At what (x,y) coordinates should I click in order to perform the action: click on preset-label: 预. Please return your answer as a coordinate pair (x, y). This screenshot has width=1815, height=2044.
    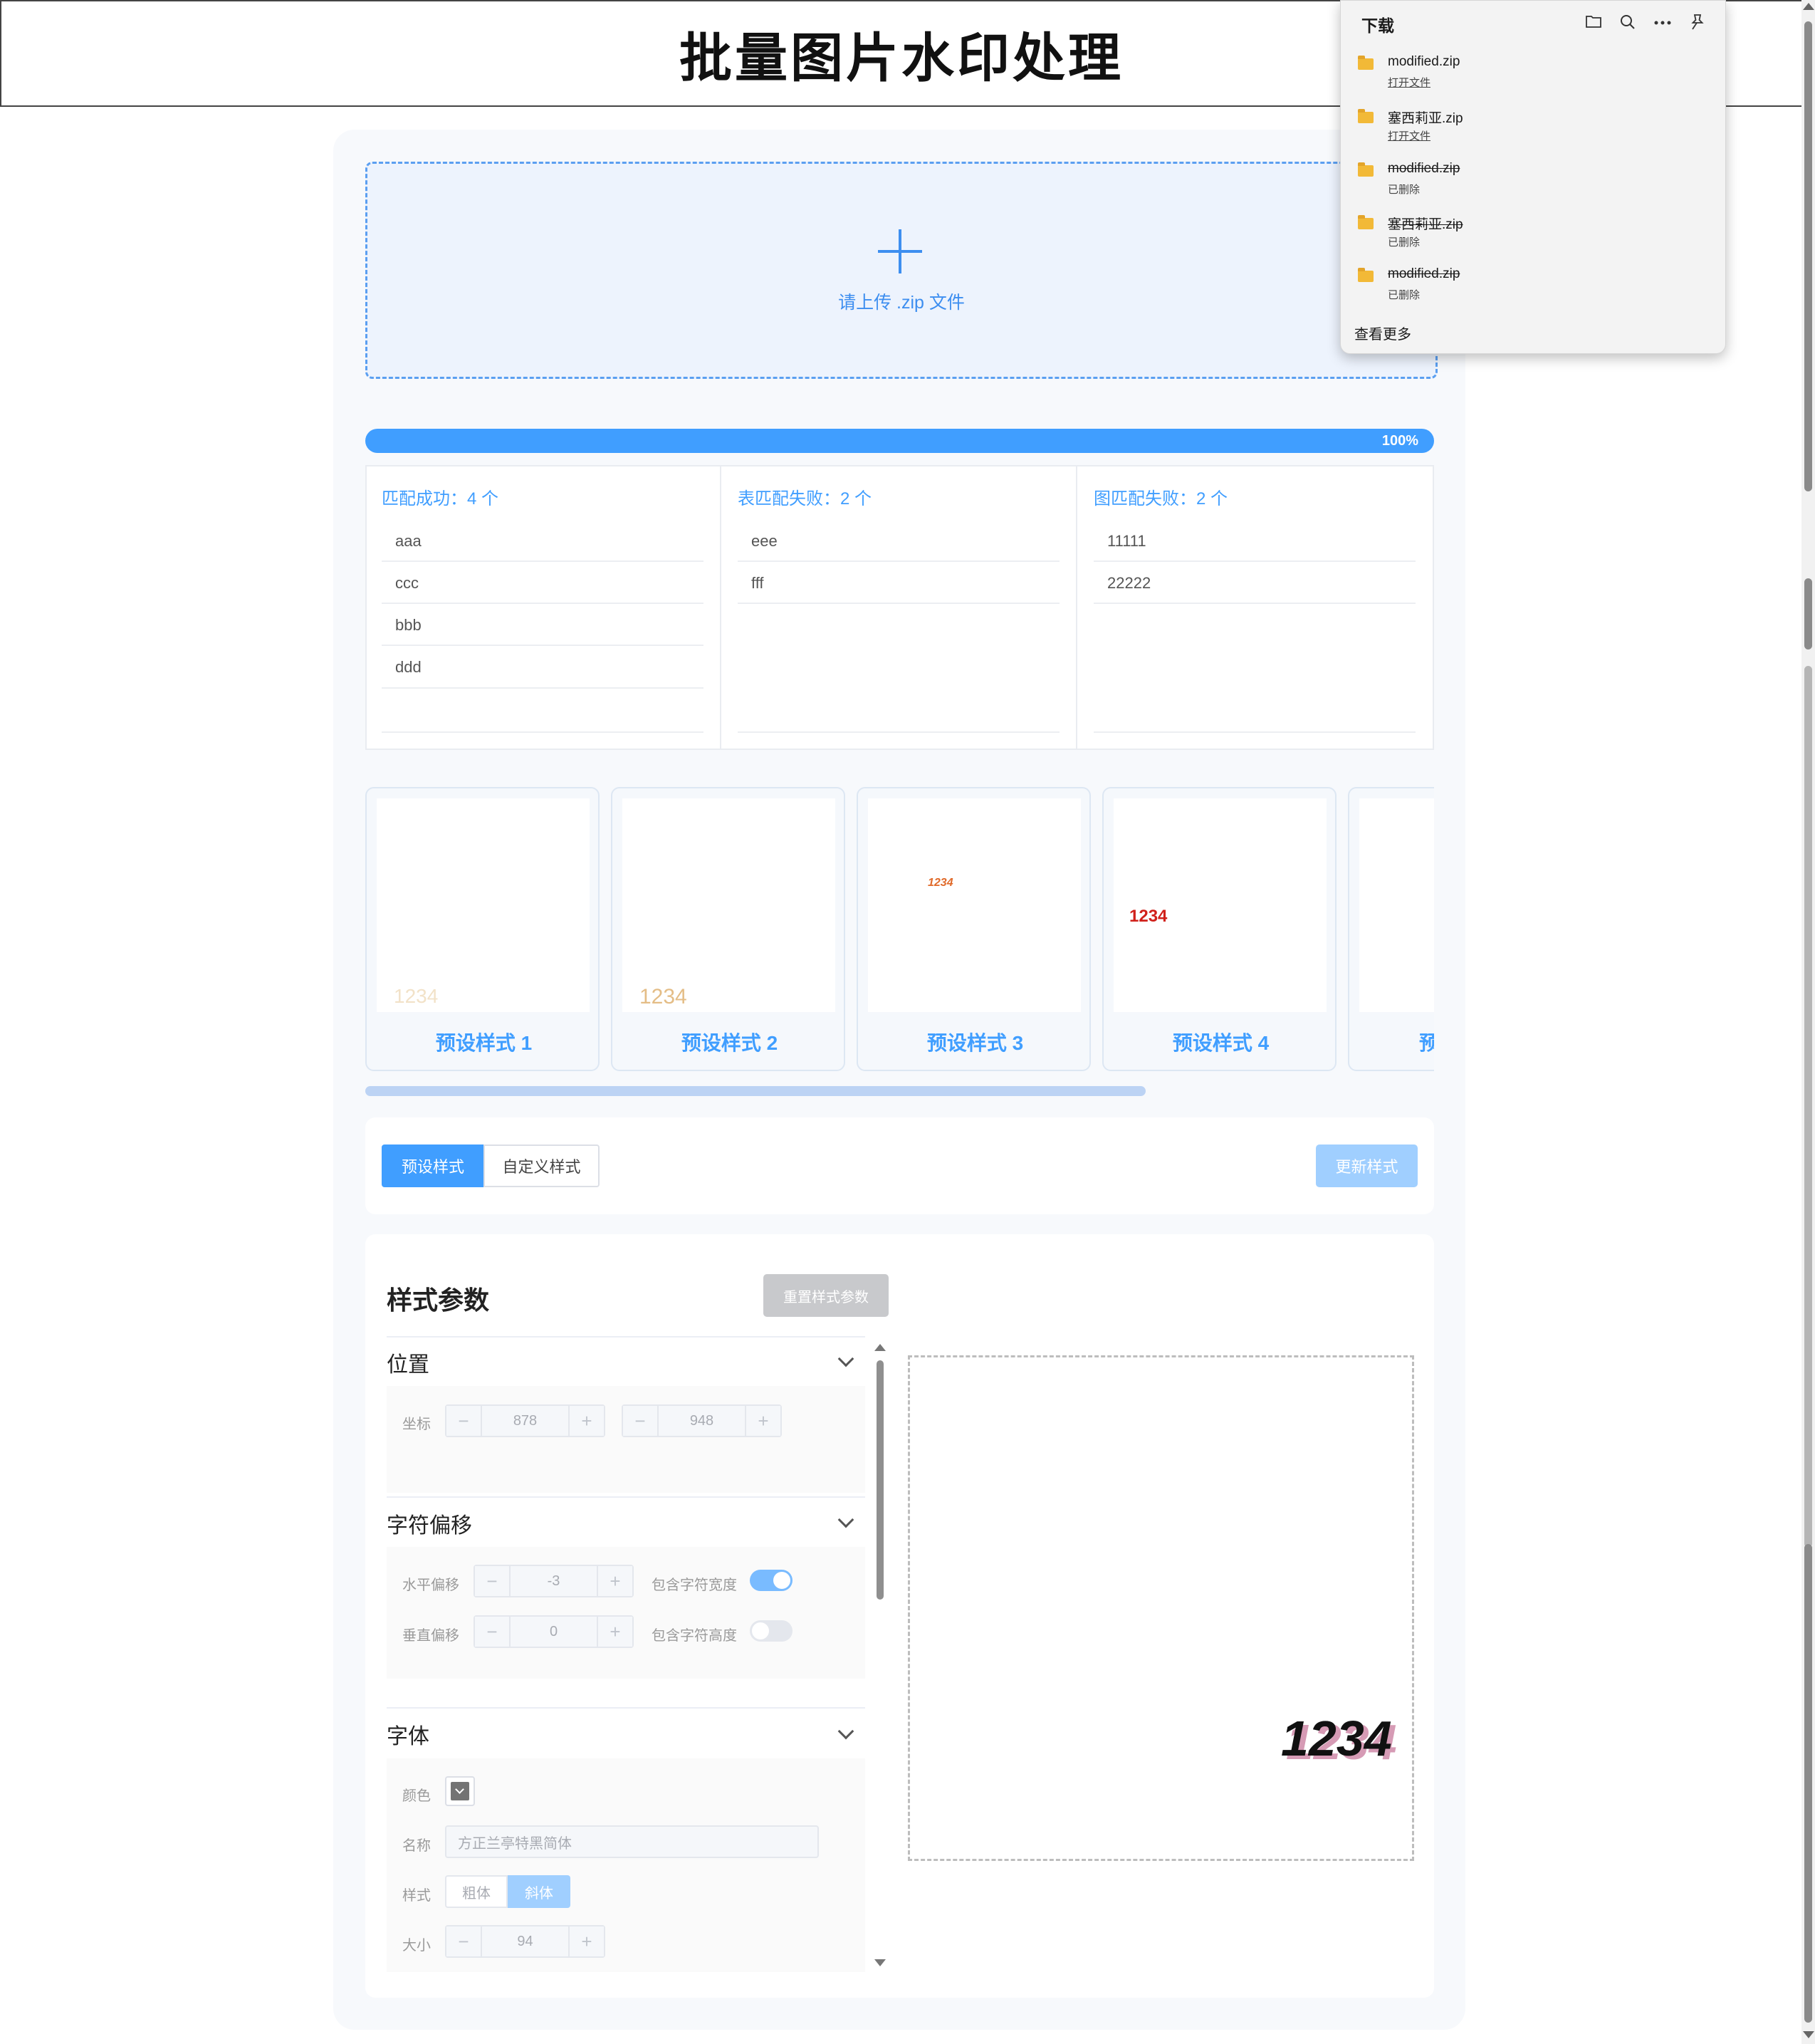
    Looking at the image, I should click on (1426, 1043).